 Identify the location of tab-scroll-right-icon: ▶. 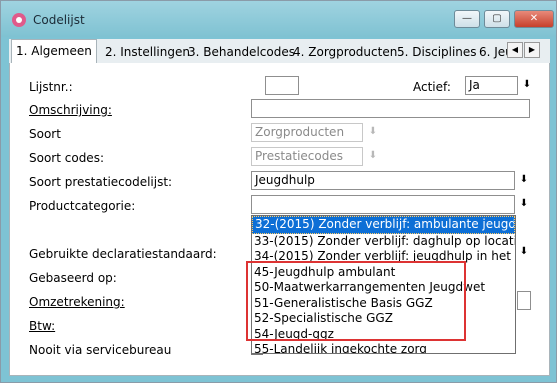
(532, 50).